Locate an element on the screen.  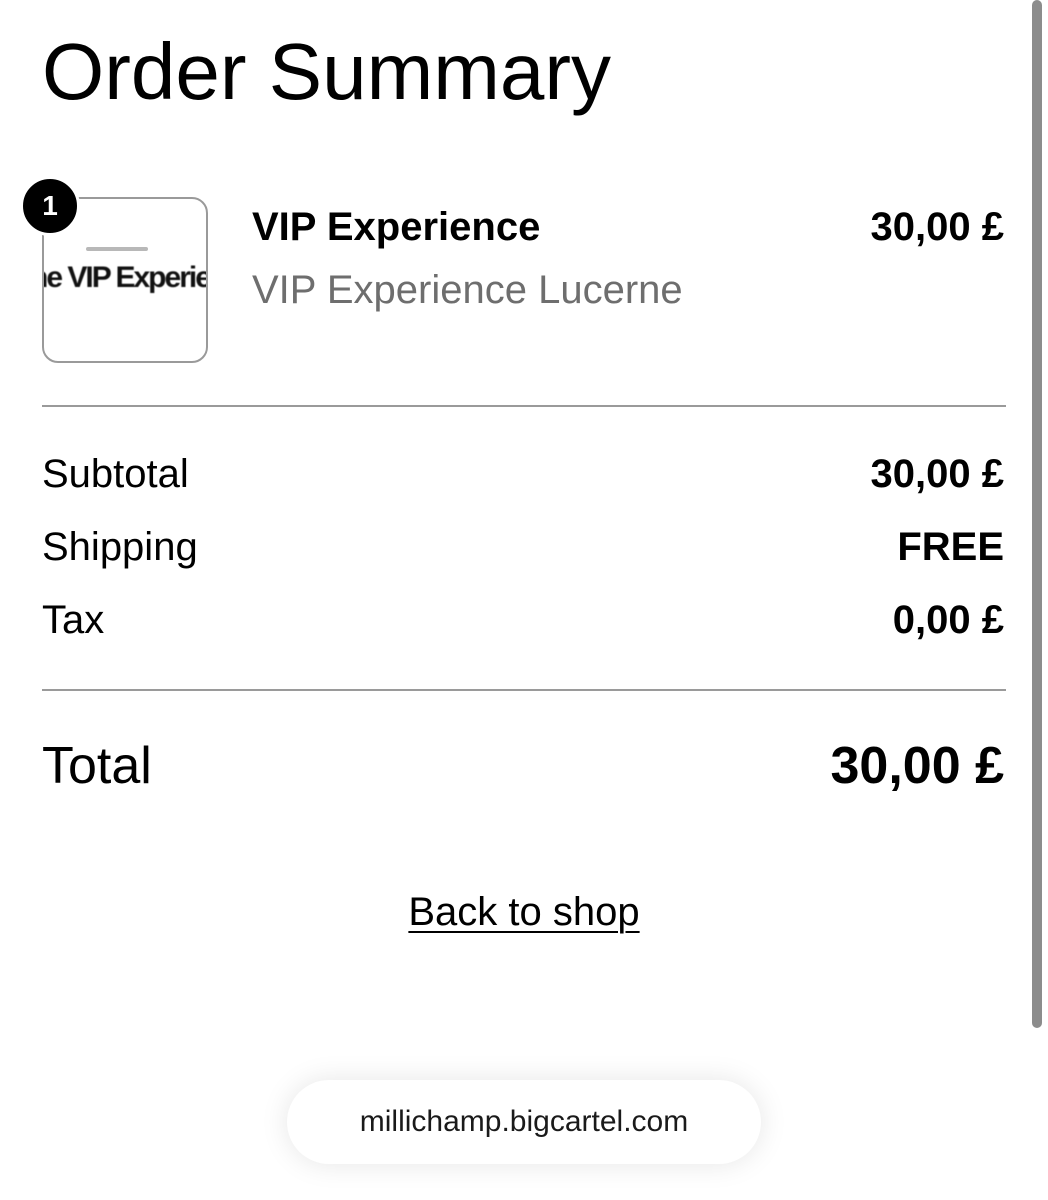
subtotal-value: 30,00 £ is located at coordinates (937, 474).